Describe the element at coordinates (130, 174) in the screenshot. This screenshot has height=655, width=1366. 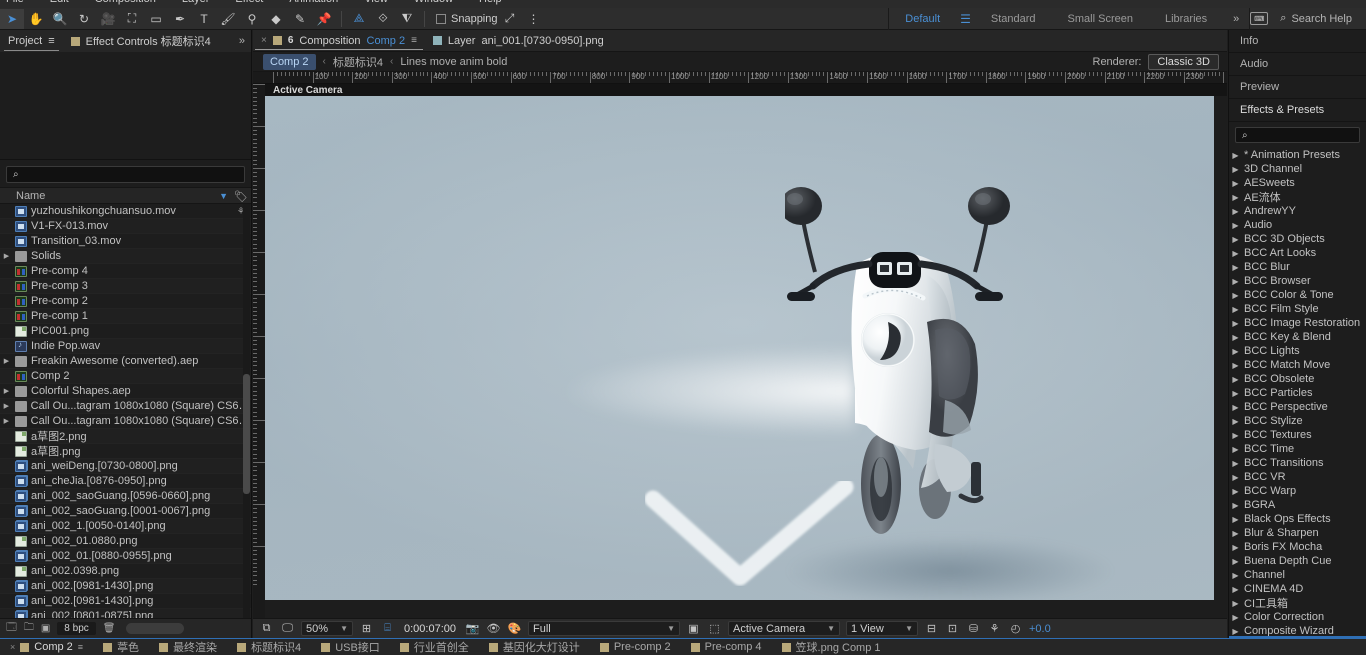
I see `project-search-input` at that location.